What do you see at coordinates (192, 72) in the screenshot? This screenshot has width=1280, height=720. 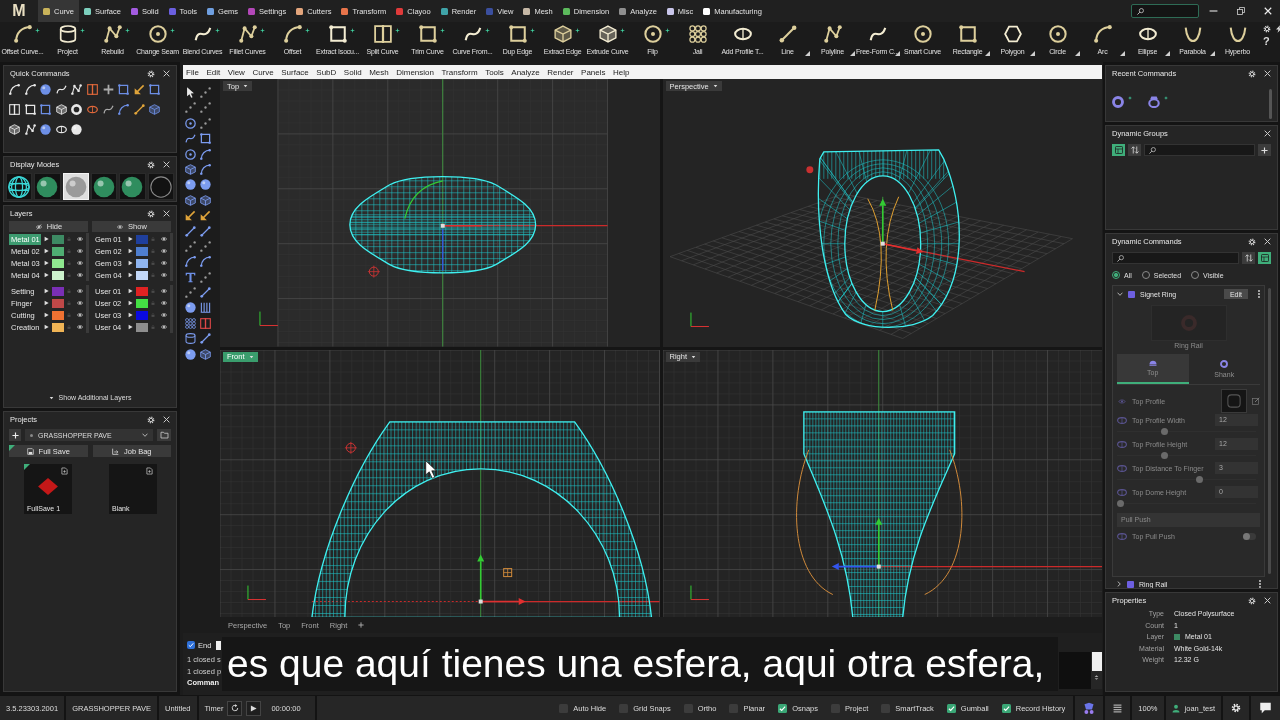 I see `menu-item: File` at bounding box center [192, 72].